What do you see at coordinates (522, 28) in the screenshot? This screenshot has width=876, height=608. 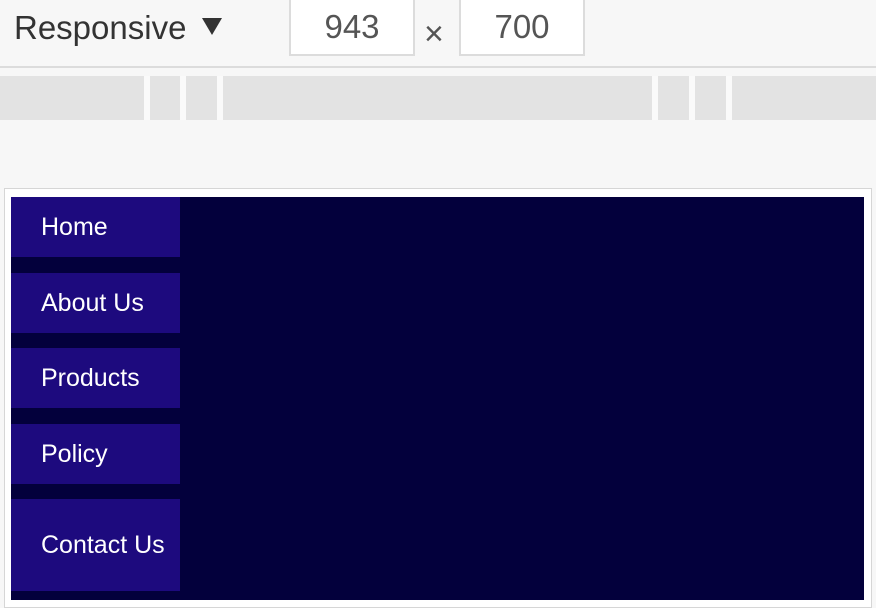 I see `viewport-height-input` at bounding box center [522, 28].